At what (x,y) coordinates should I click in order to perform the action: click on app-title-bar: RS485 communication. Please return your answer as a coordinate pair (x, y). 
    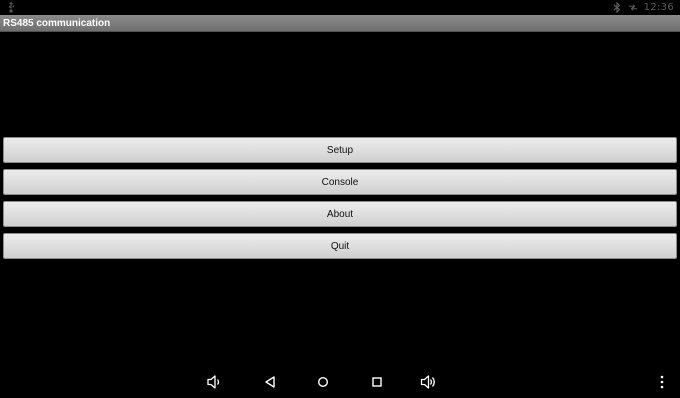
    Looking at the image, I should click on (340, 23).